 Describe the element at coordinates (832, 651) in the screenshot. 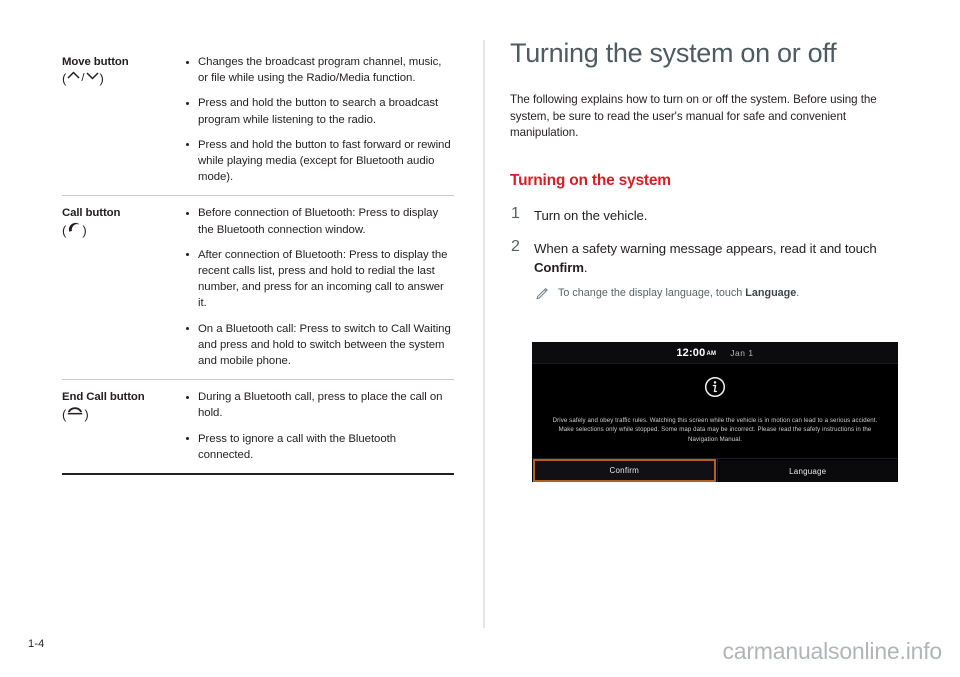

I see `watermark: carmanualsonline.info` at that location.